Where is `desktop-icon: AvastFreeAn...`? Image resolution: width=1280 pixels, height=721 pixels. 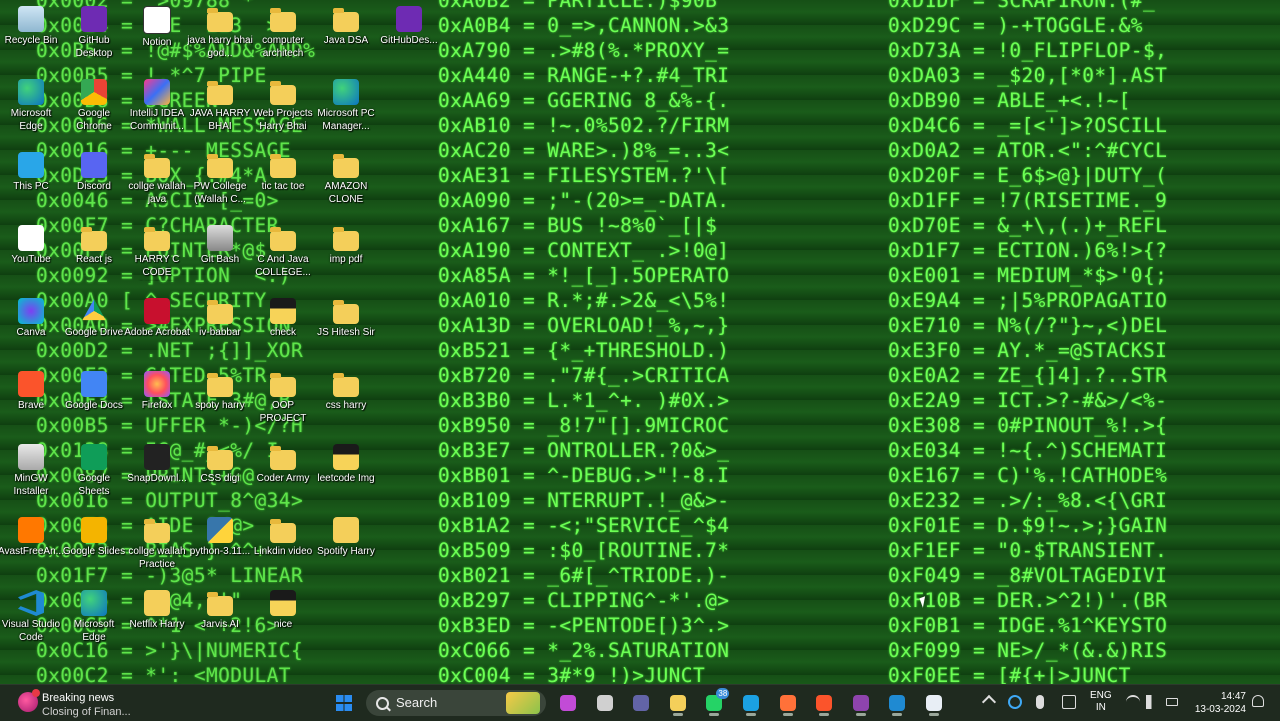
desktop-icon: AvastFreeAn... is located at coordinates (32, 549).